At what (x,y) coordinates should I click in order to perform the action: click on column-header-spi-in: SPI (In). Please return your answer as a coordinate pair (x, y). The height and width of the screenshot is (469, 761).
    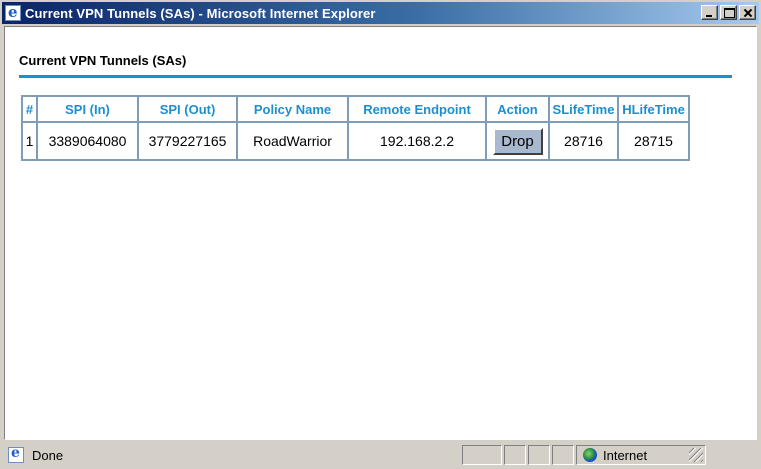
    Looking at the image, I should click on (87, 109).